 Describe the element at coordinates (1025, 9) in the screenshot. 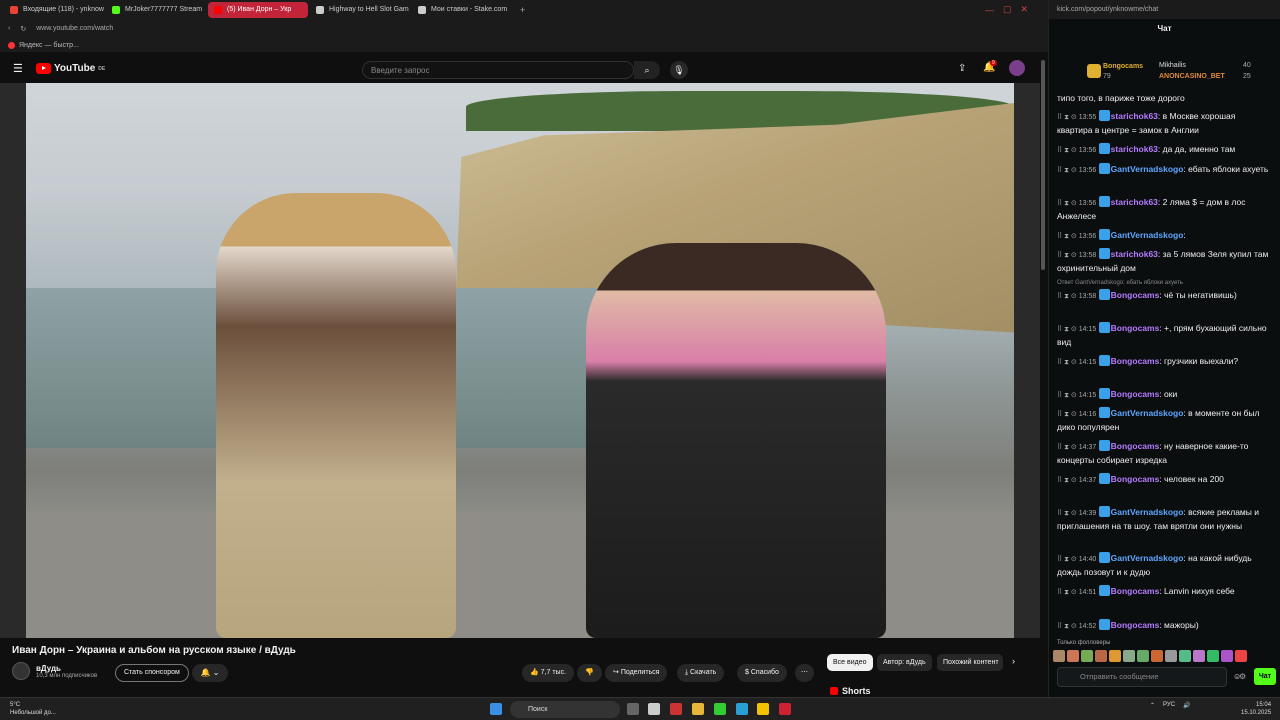

I see `close-icon: ✕` at that location.